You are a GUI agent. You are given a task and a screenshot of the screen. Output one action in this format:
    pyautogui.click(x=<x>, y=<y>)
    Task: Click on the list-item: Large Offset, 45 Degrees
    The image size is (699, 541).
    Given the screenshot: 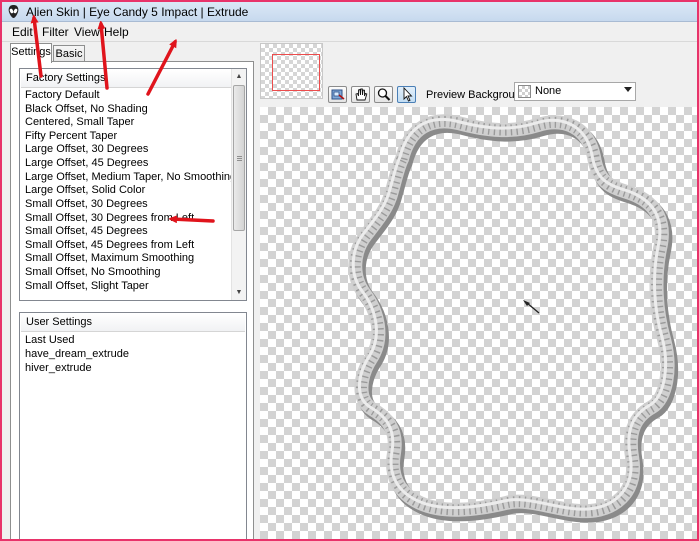 What is the action you would take?
    pyautogui.click(x=86, y=164)
    